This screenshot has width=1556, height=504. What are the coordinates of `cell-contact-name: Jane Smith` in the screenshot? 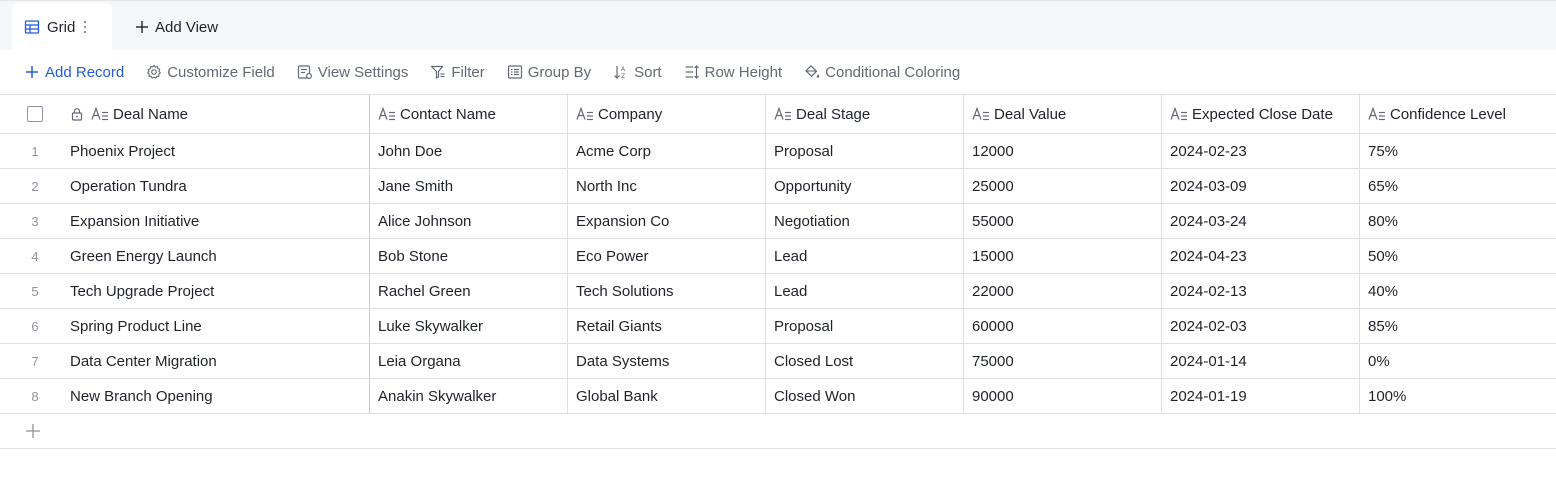 It's located at (469, 186).